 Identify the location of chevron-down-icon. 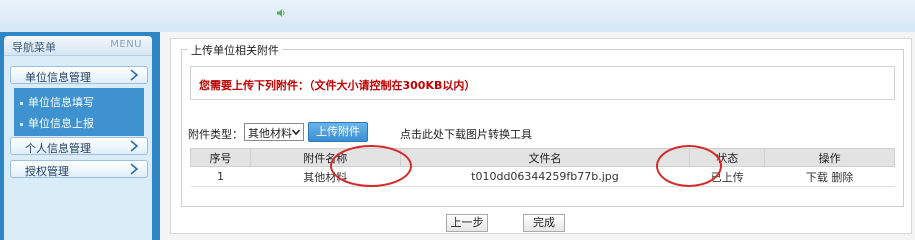
(296, 132).